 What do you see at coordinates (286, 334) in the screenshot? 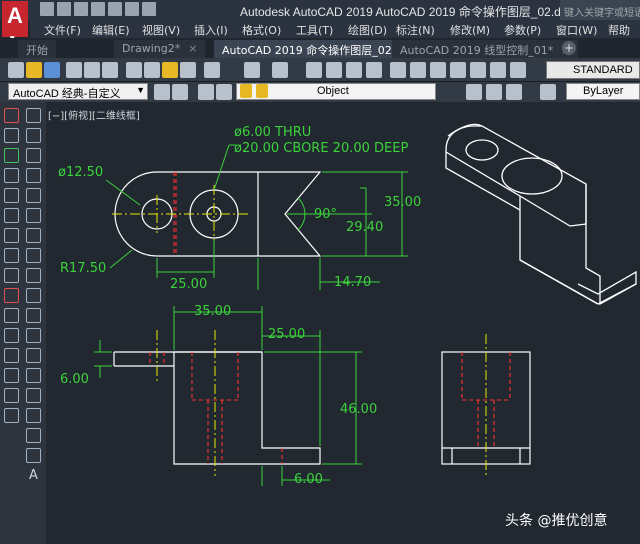
I see `dim-25-front: 25.00` at bounding box center [286, 334].